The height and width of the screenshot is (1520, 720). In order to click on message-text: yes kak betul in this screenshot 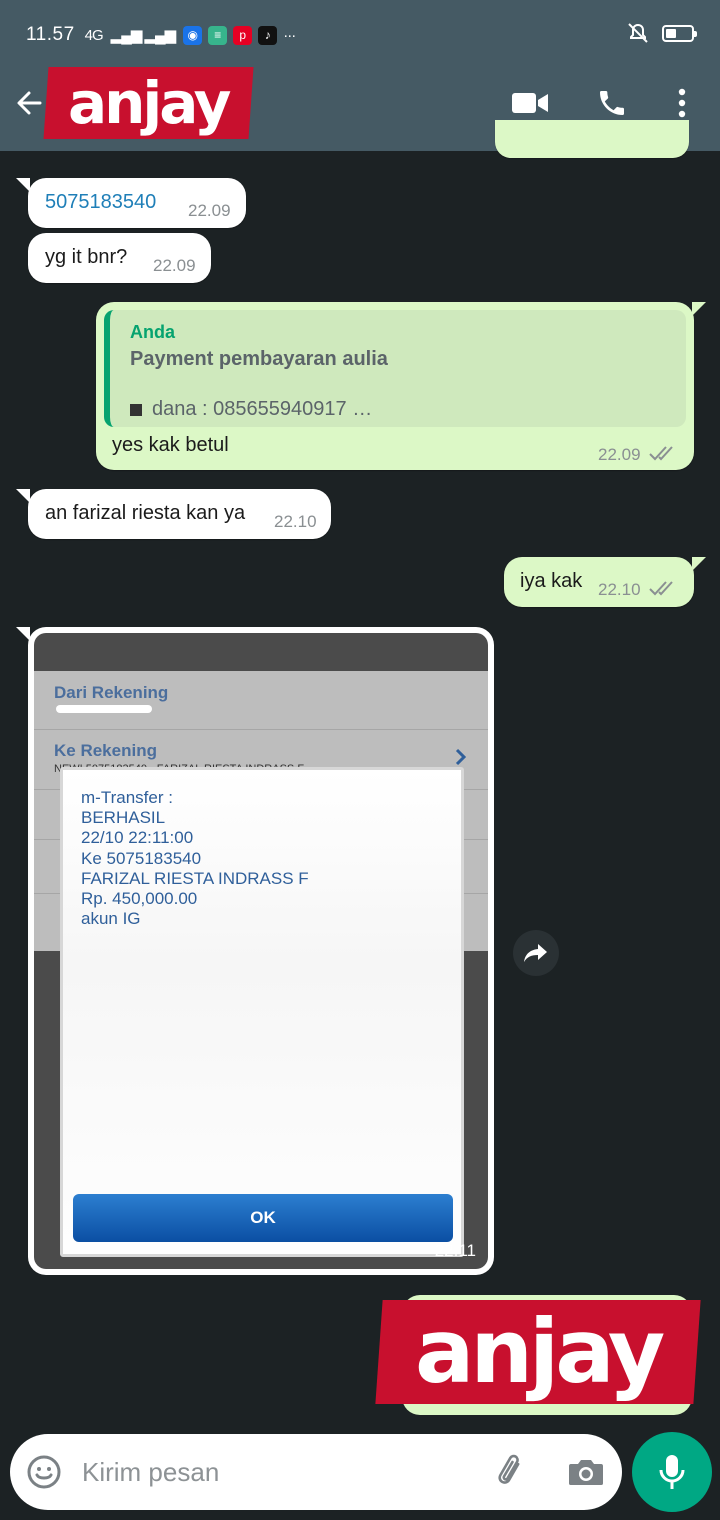, I will do `click(170, 445)`.